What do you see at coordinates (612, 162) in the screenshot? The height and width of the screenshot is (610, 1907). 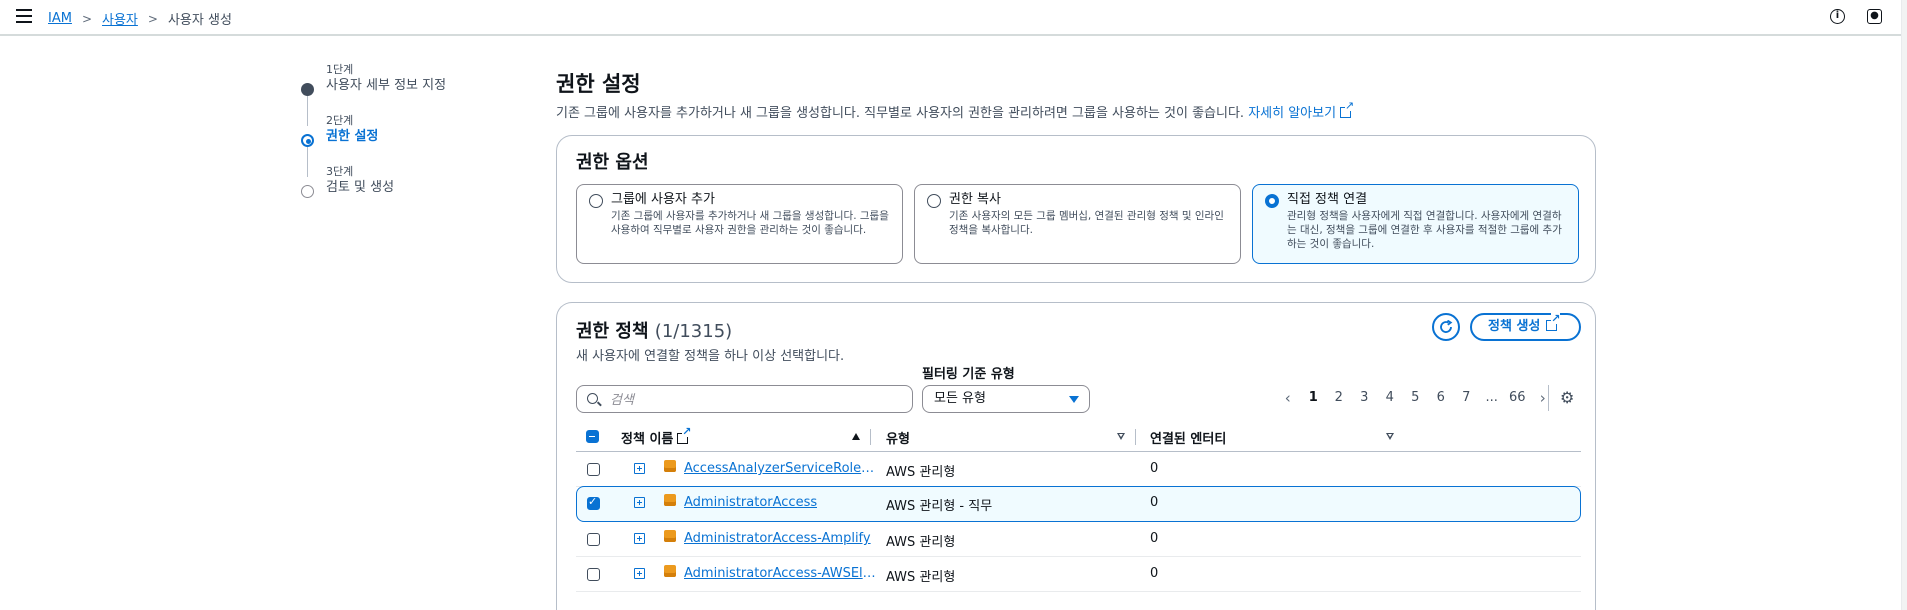 I see `options-title: 권한 옵션` at bounding box center [612, 162].